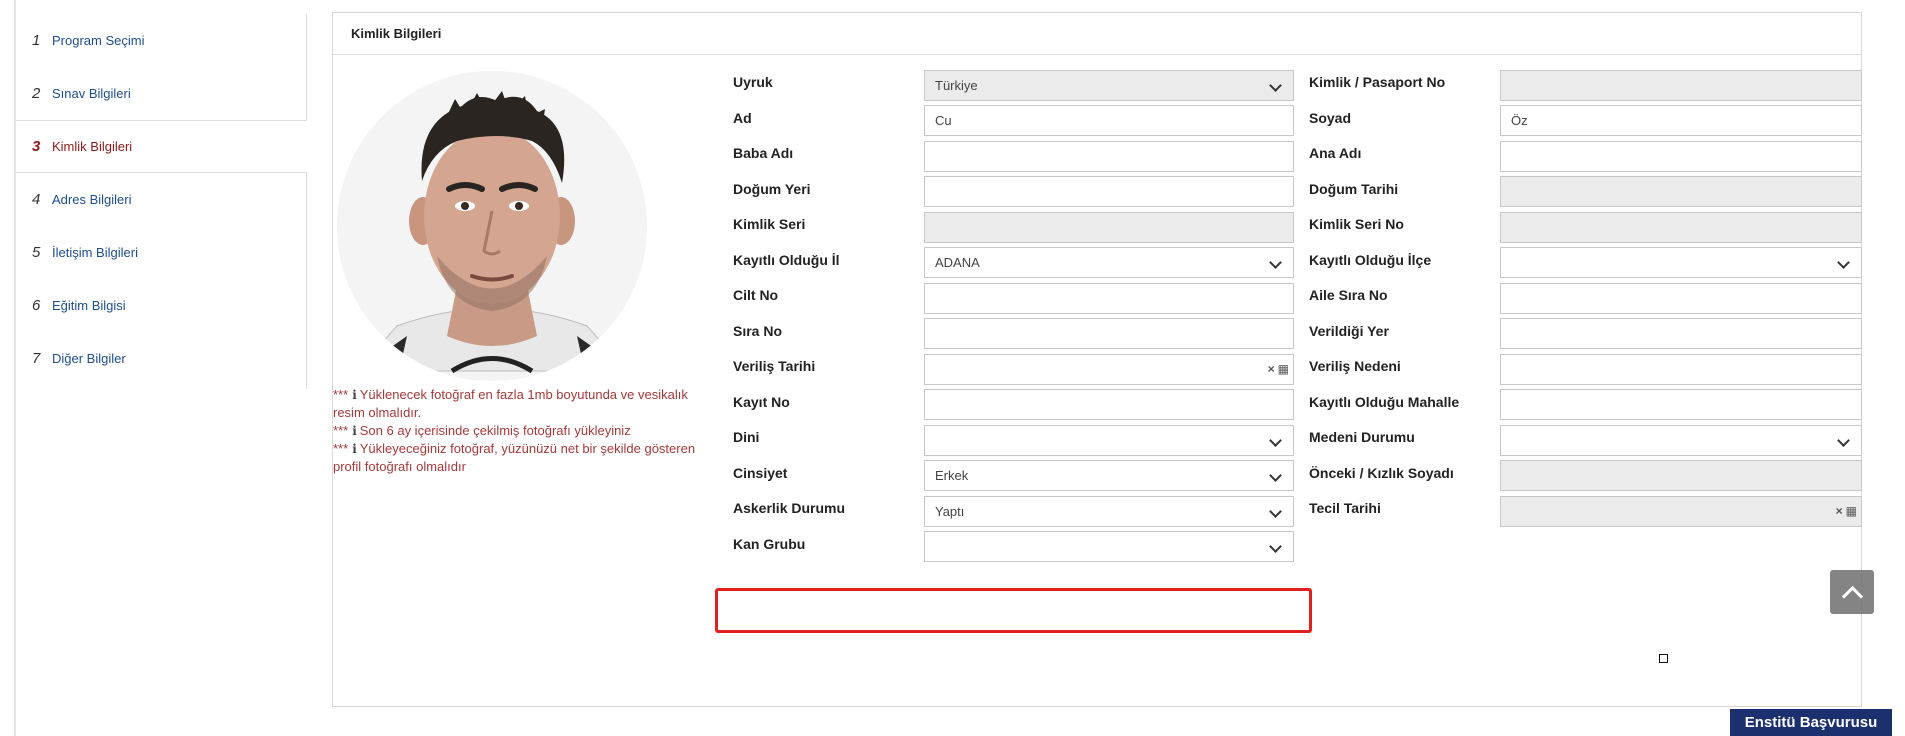 The height and width of the screenshot is (736, 1905). I want to click on kimlik-seri-no-field, so click(1681, 227).